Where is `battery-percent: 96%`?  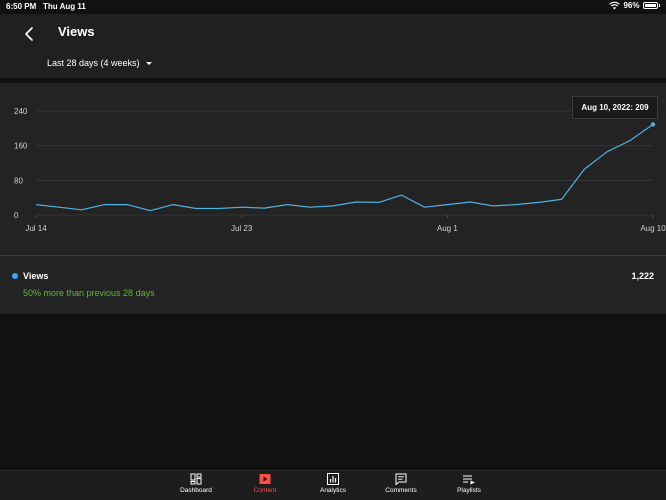
battery-percent: 96% is located at coordinates (631, 5).